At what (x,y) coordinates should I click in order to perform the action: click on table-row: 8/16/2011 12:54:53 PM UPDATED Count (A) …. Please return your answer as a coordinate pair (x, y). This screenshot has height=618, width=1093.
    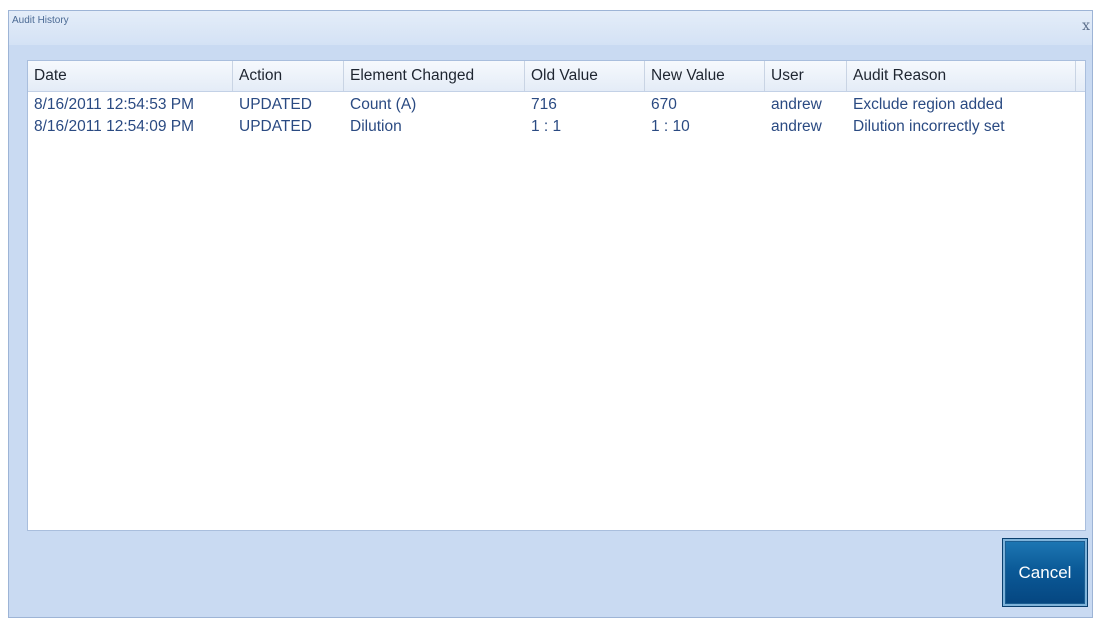
    Looking at the image, I should click on (556, 105).